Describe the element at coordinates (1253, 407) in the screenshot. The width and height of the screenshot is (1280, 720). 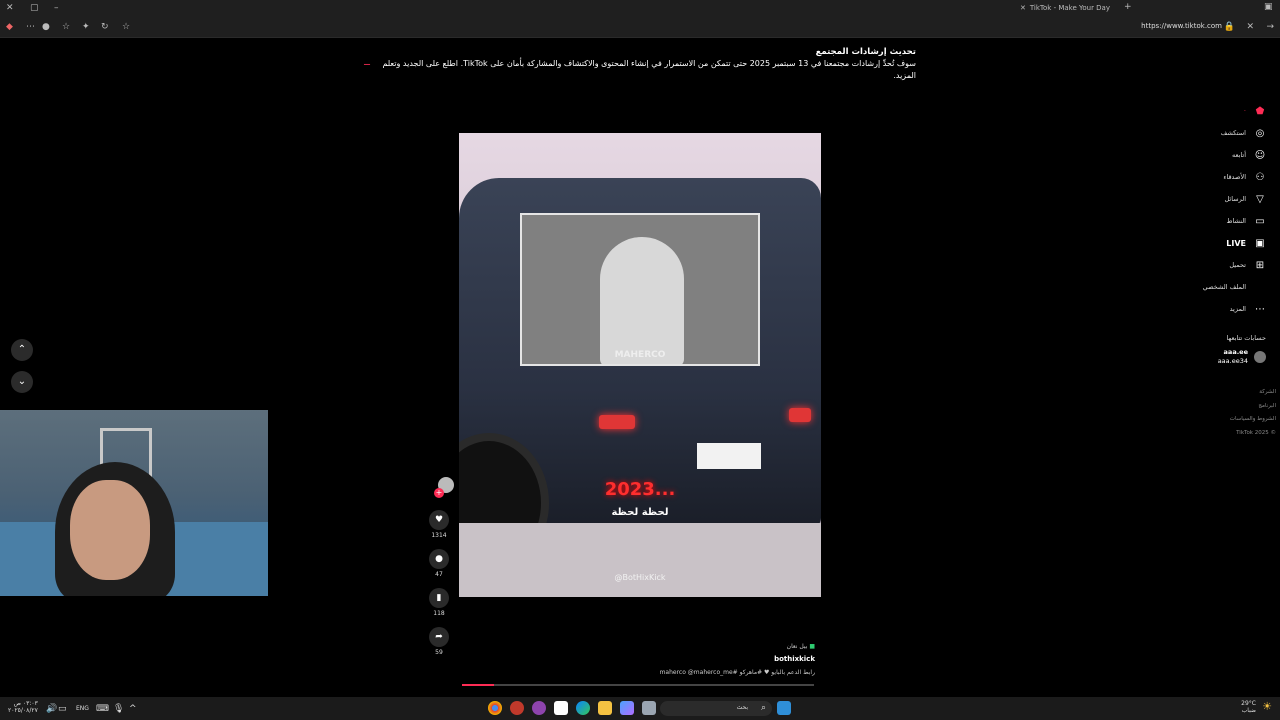
I see `footer-link: البرنامج` at that location.